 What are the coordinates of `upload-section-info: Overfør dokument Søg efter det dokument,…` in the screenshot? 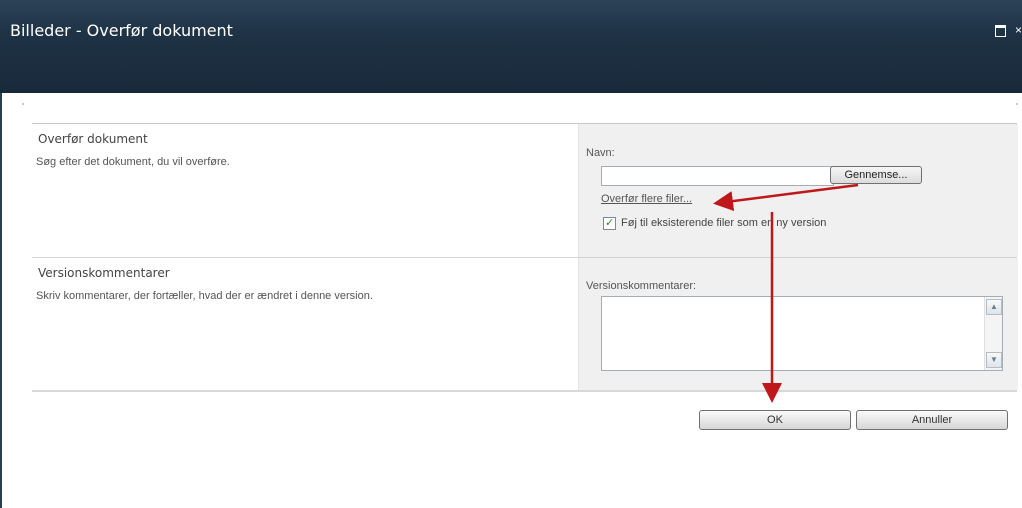 It's located at (305, 190).